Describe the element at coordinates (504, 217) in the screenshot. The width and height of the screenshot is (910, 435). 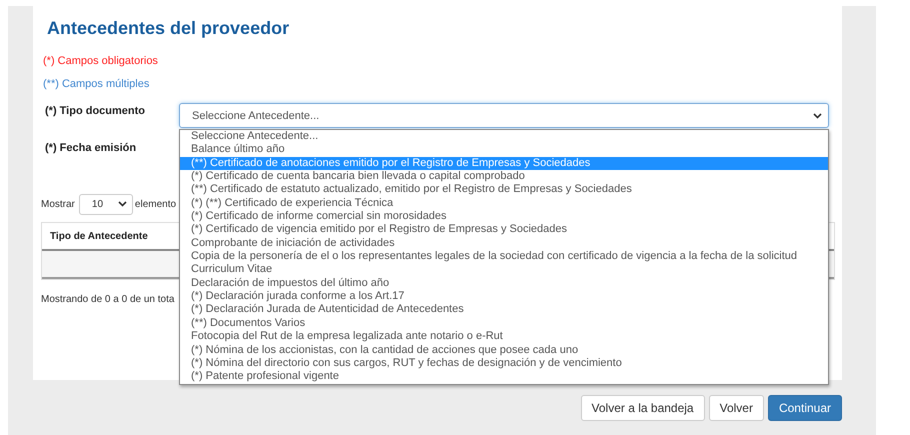
I see `dropdown-option: (*) Certificado de informe comercial sin morosidades` at that location.